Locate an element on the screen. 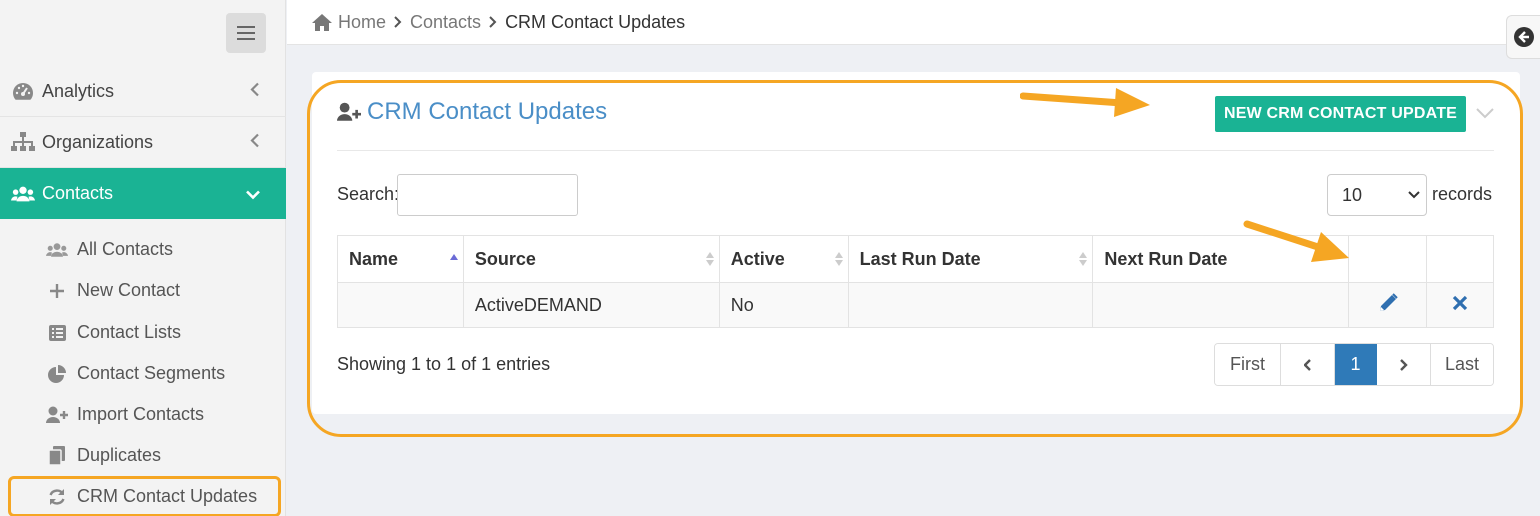  column-header-next-run-date: Next Run Date is located at coordinates (1221, 259).